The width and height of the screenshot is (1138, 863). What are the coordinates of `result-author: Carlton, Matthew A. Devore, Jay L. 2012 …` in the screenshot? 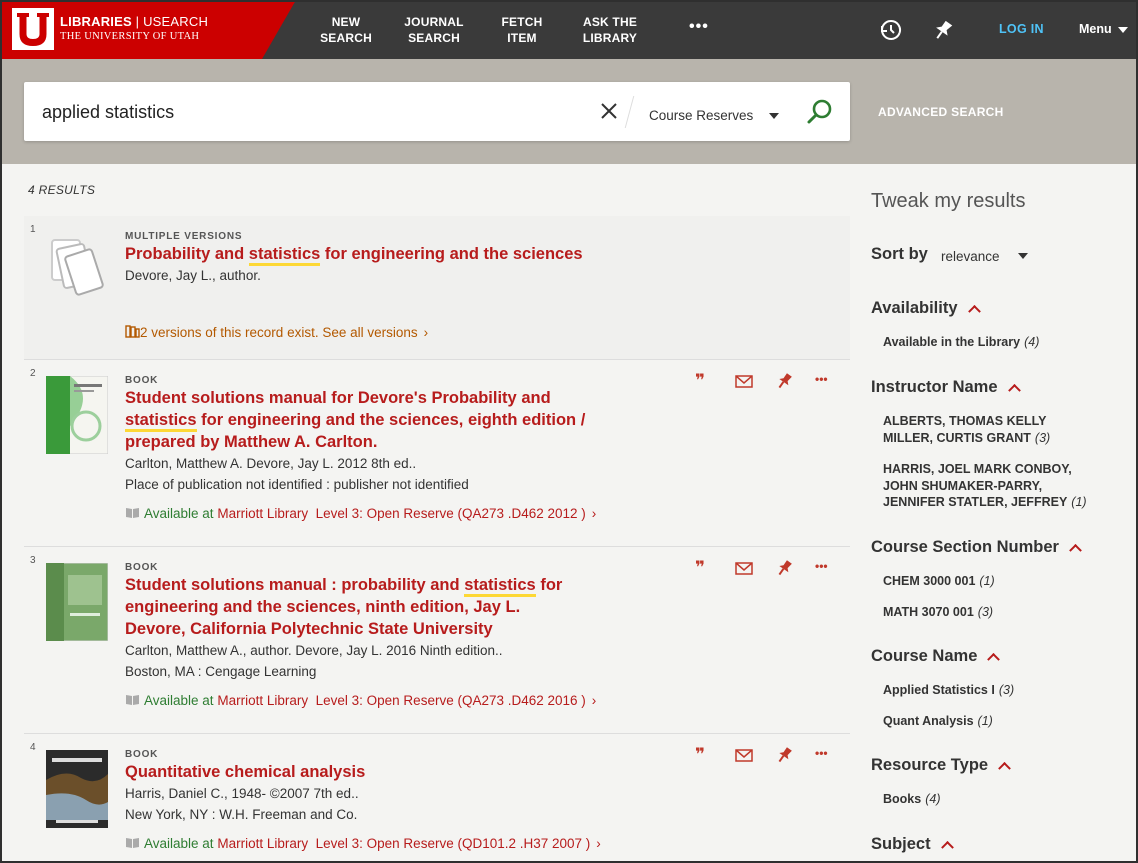 It's located at (271, 463).